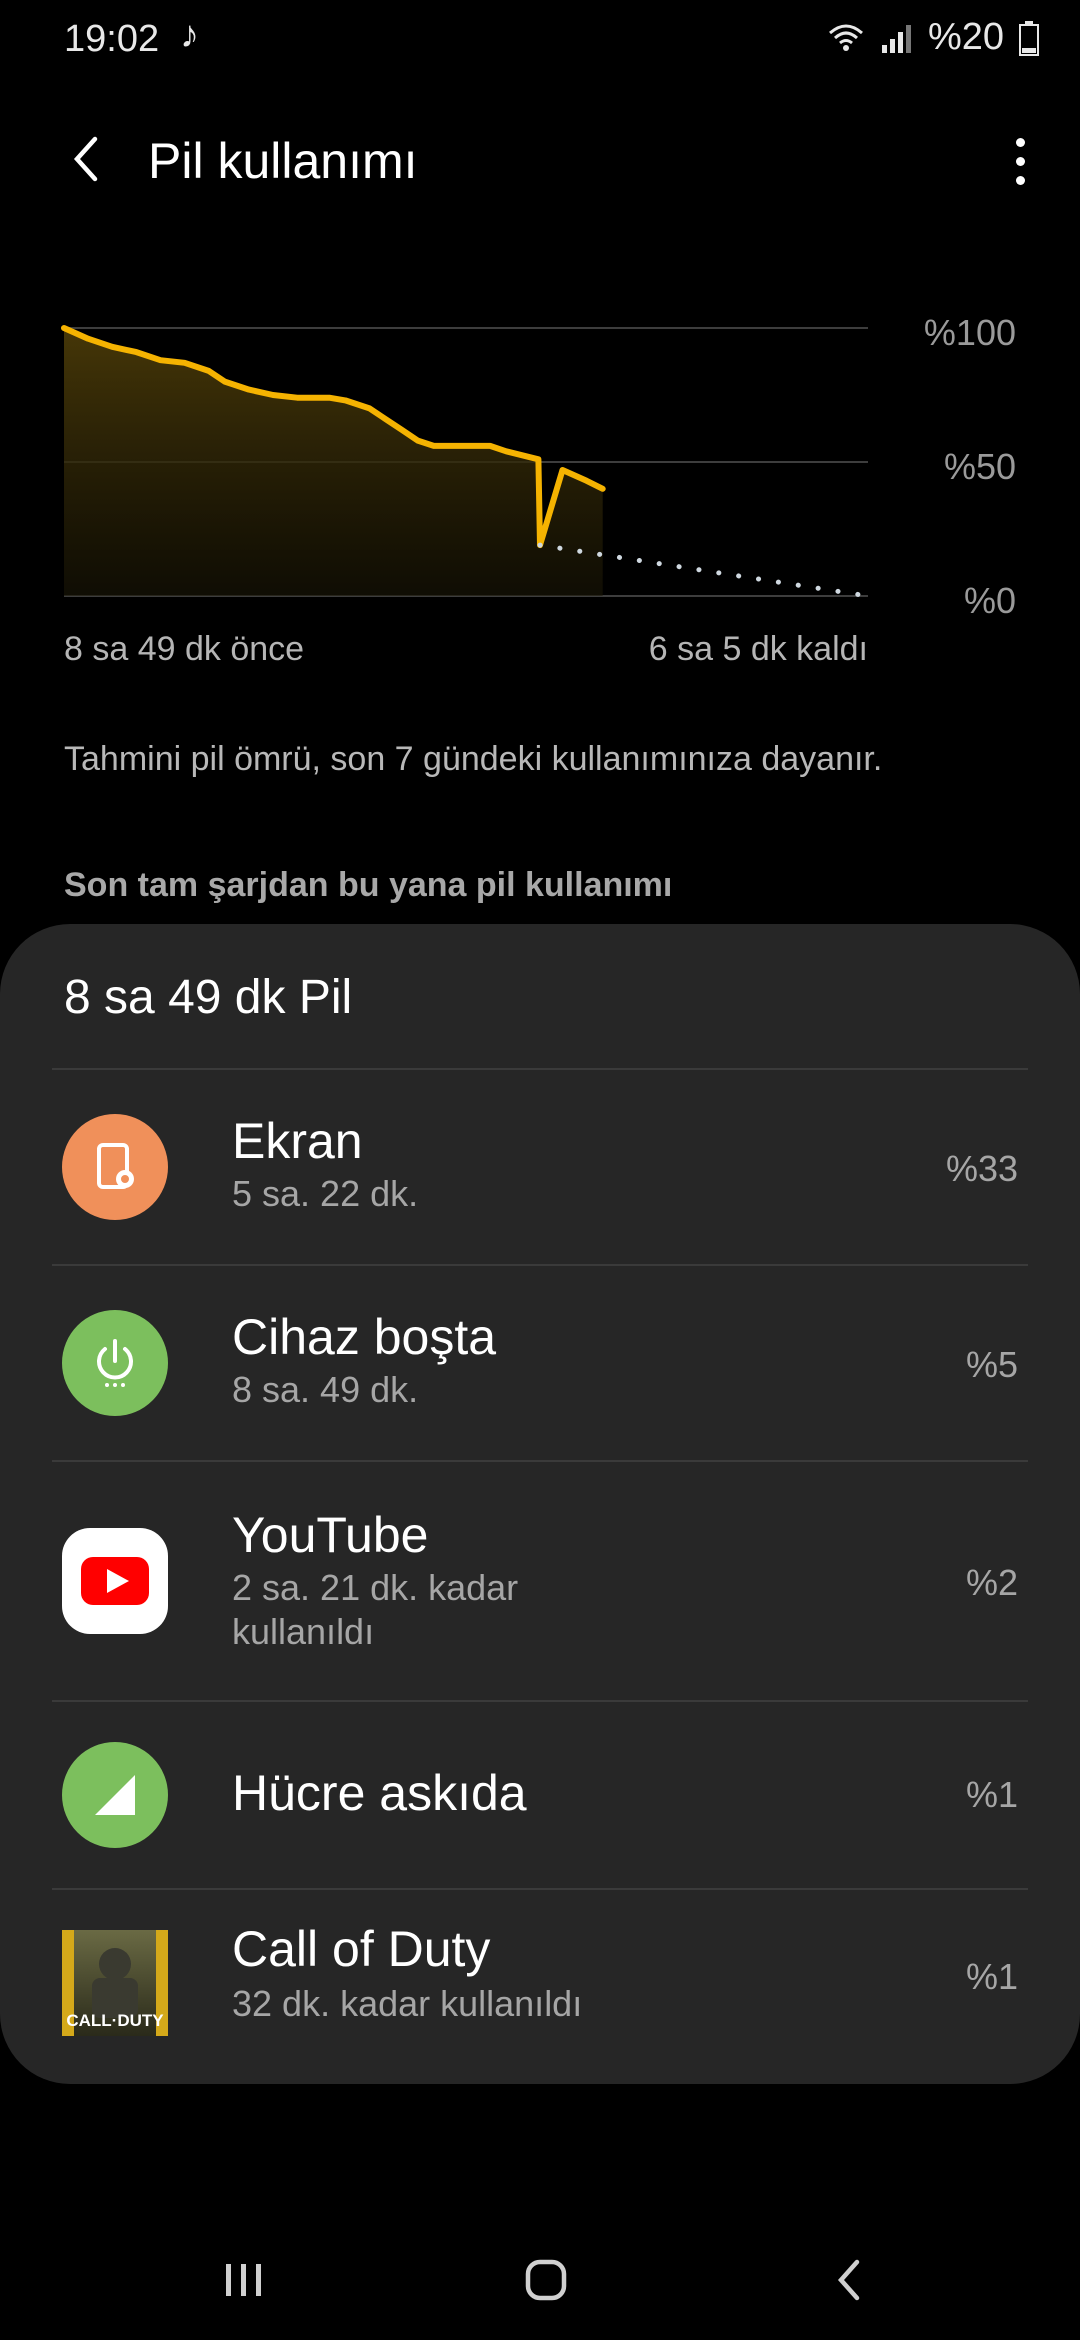 This screenshot has height=2340, width=1080. What do you see at coordinates (991, 1364) in the screenshot?
I see `usage-row-percent: %5` at bounding box center [991, 1364].